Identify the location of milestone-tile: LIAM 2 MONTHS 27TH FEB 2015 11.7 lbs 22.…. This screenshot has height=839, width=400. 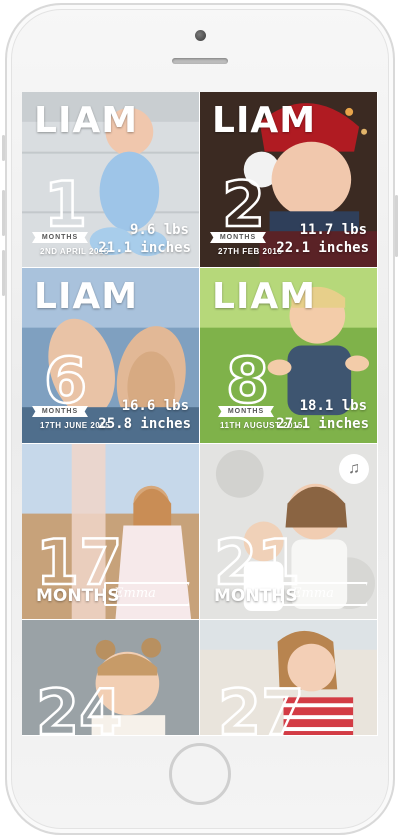
(289, 180).